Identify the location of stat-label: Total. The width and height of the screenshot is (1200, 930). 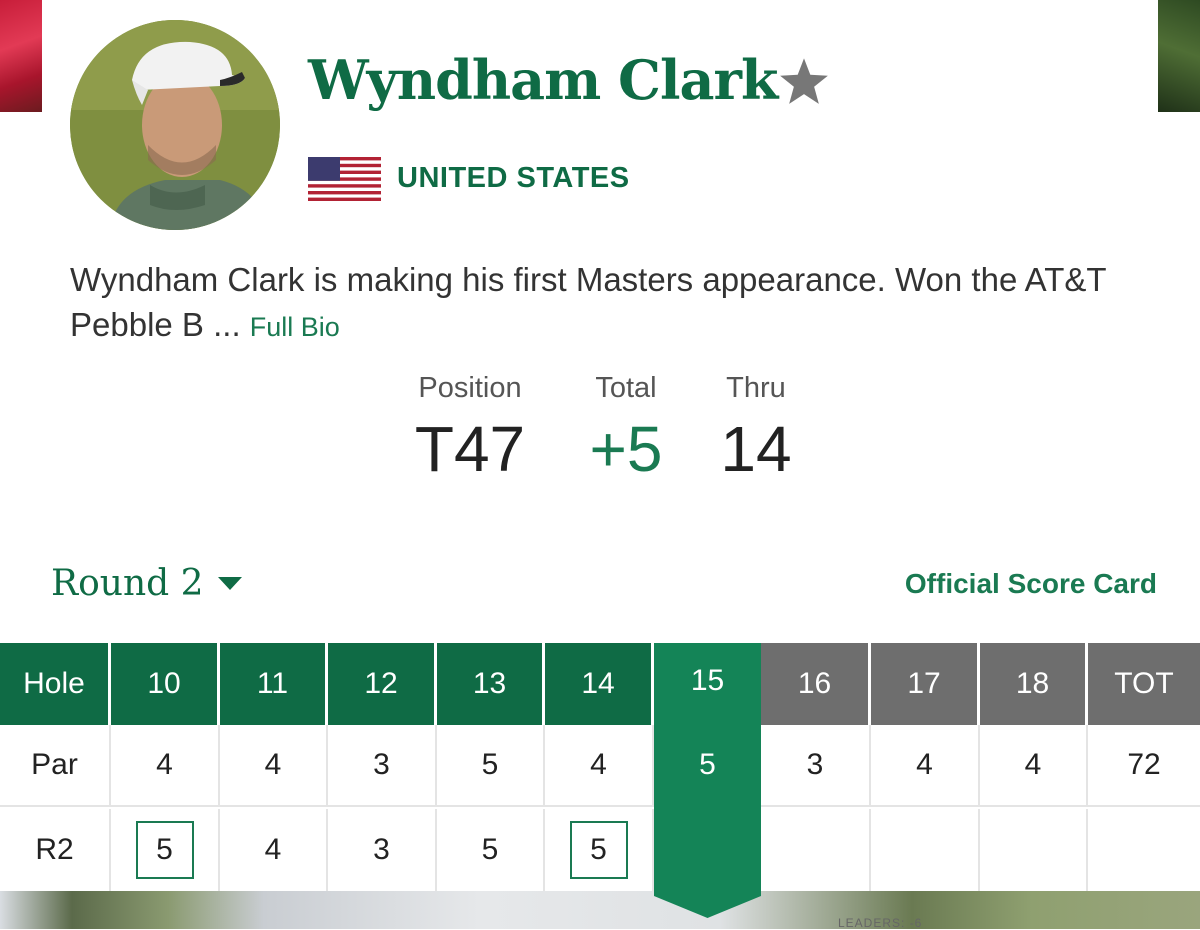
(626, 388).